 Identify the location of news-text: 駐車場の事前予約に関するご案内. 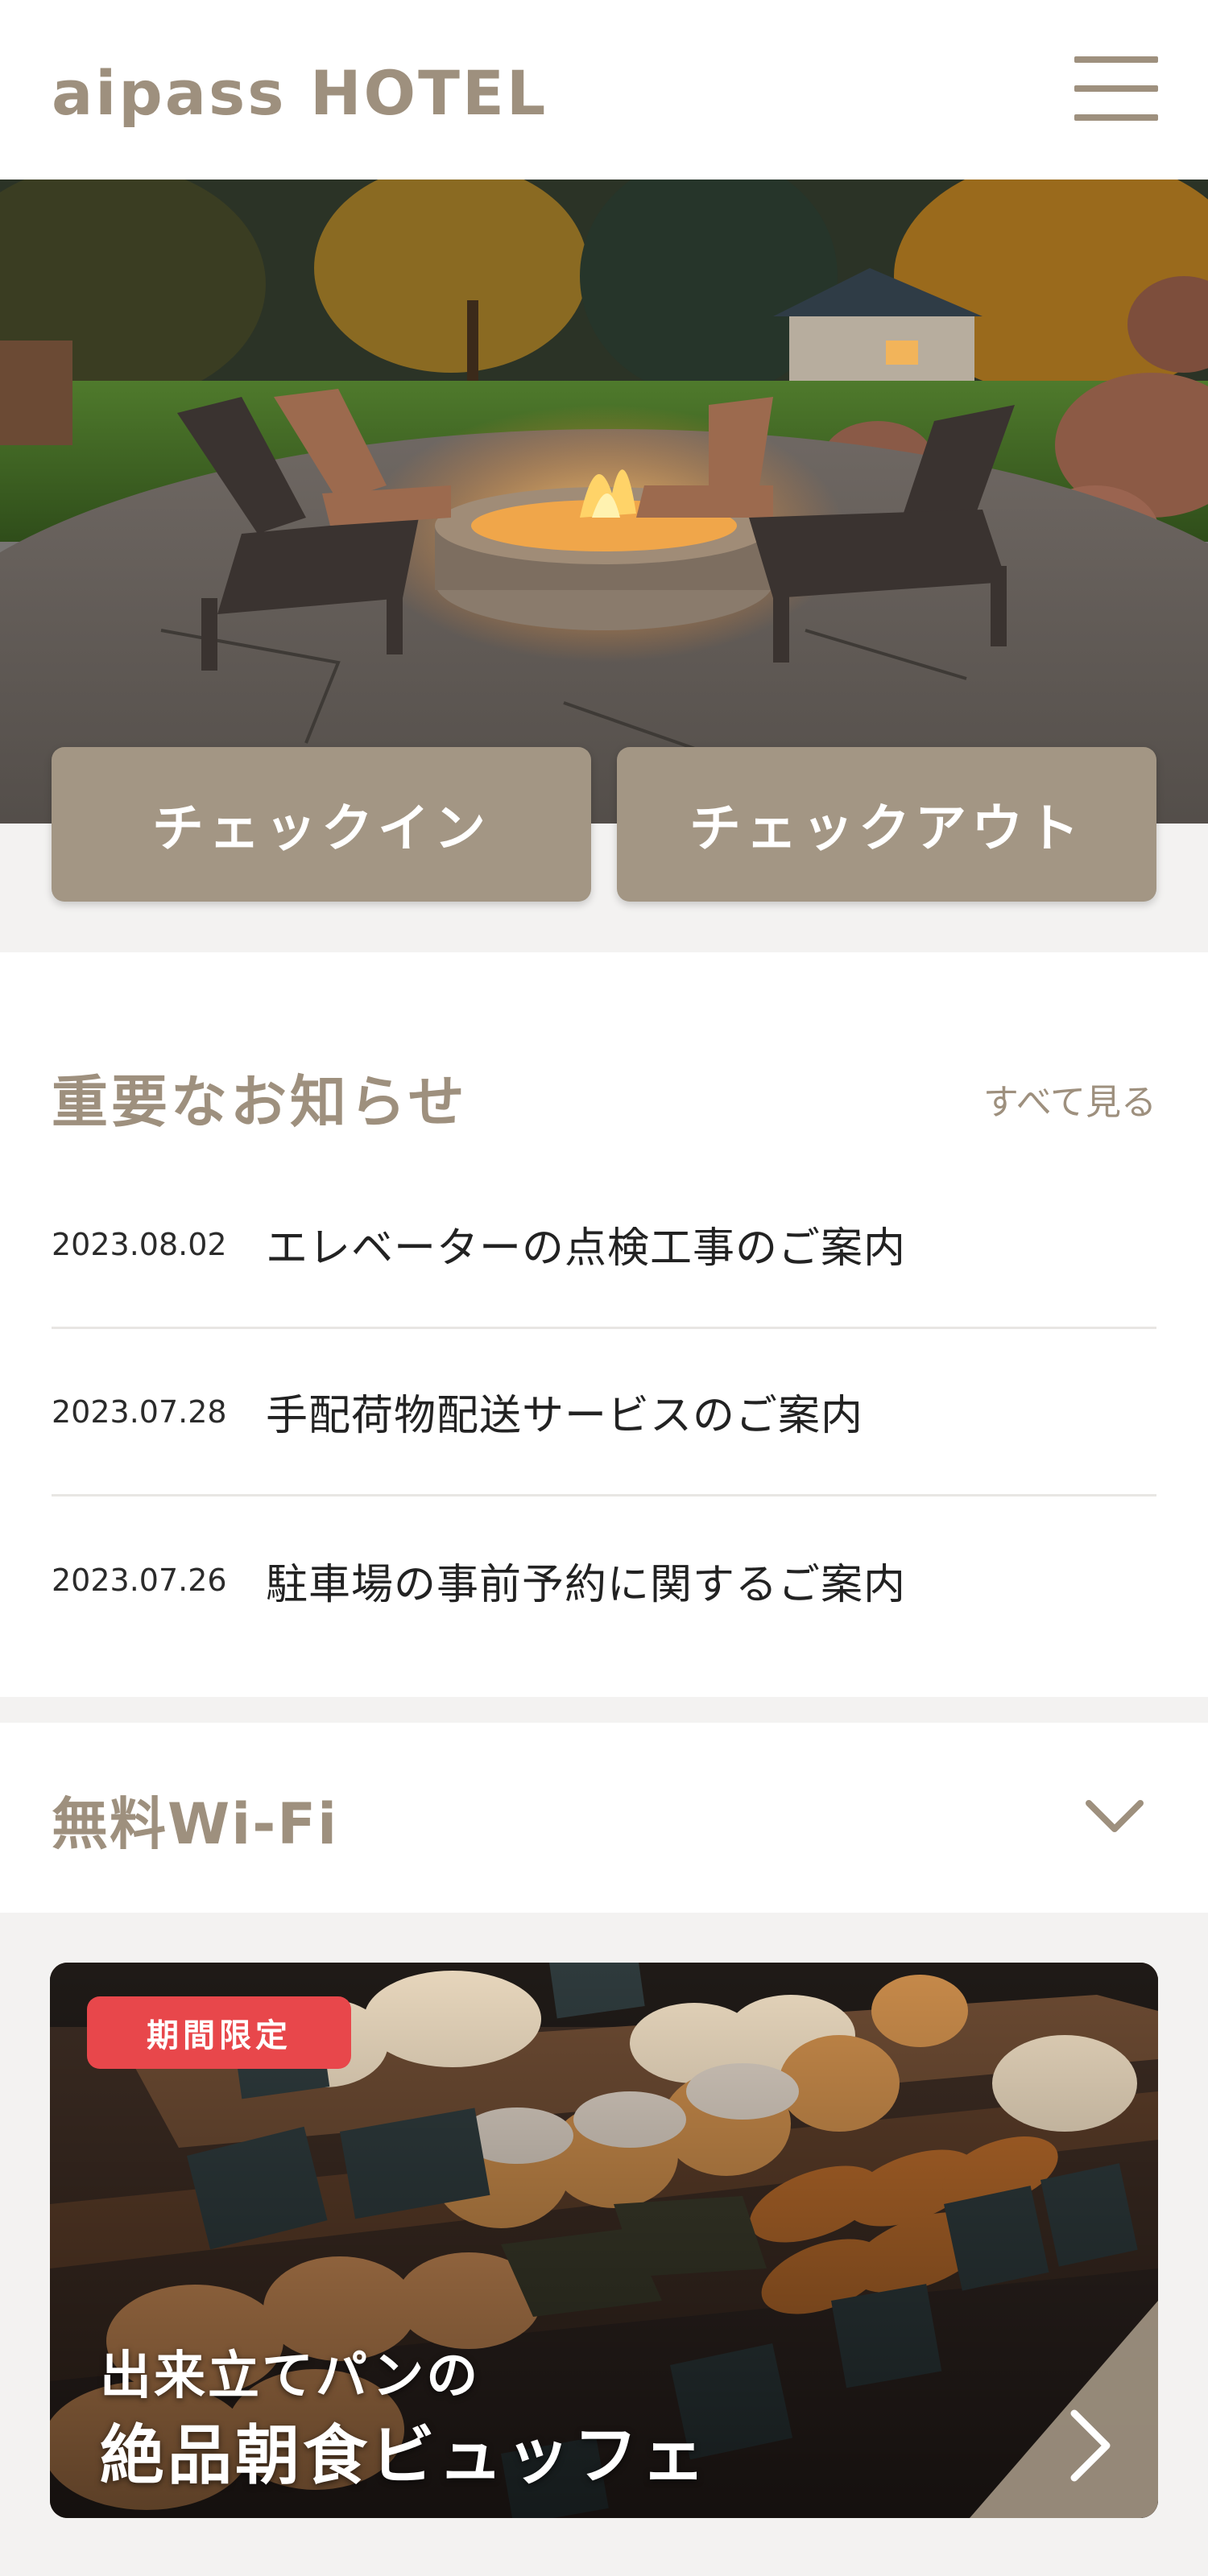
(586, 1584).